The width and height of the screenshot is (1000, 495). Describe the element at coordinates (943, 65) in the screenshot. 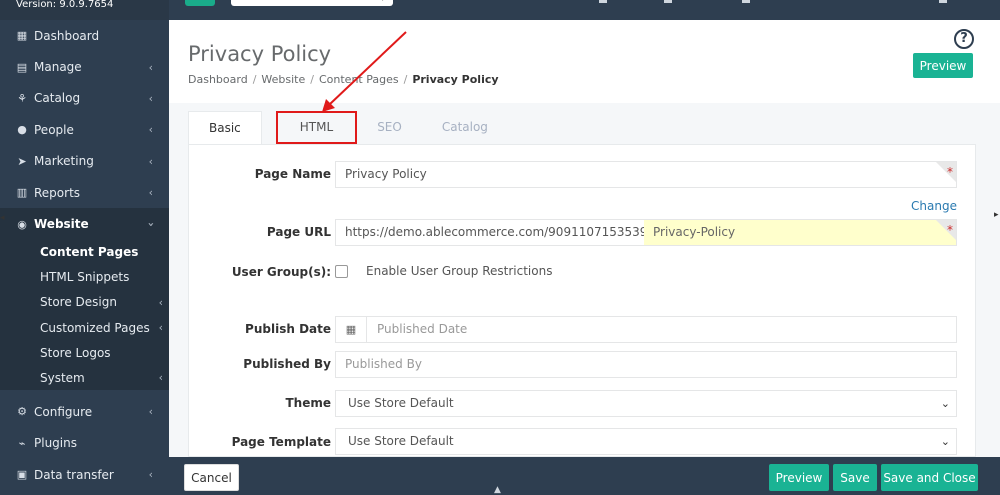

I see `preview-button: Preview` at that location.